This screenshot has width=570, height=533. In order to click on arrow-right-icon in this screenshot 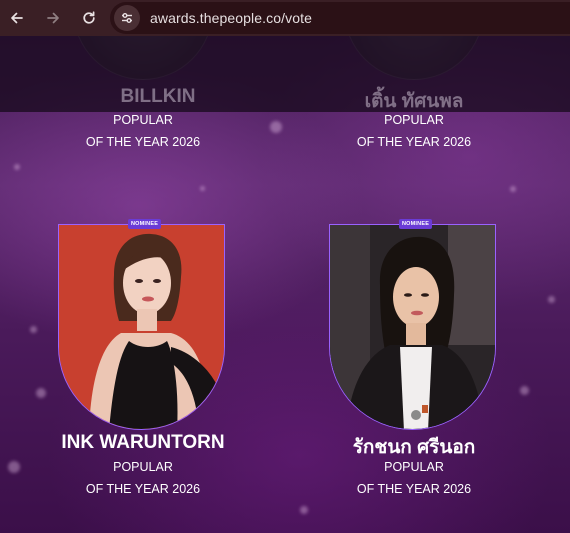, I will do `click(53, 18)`.